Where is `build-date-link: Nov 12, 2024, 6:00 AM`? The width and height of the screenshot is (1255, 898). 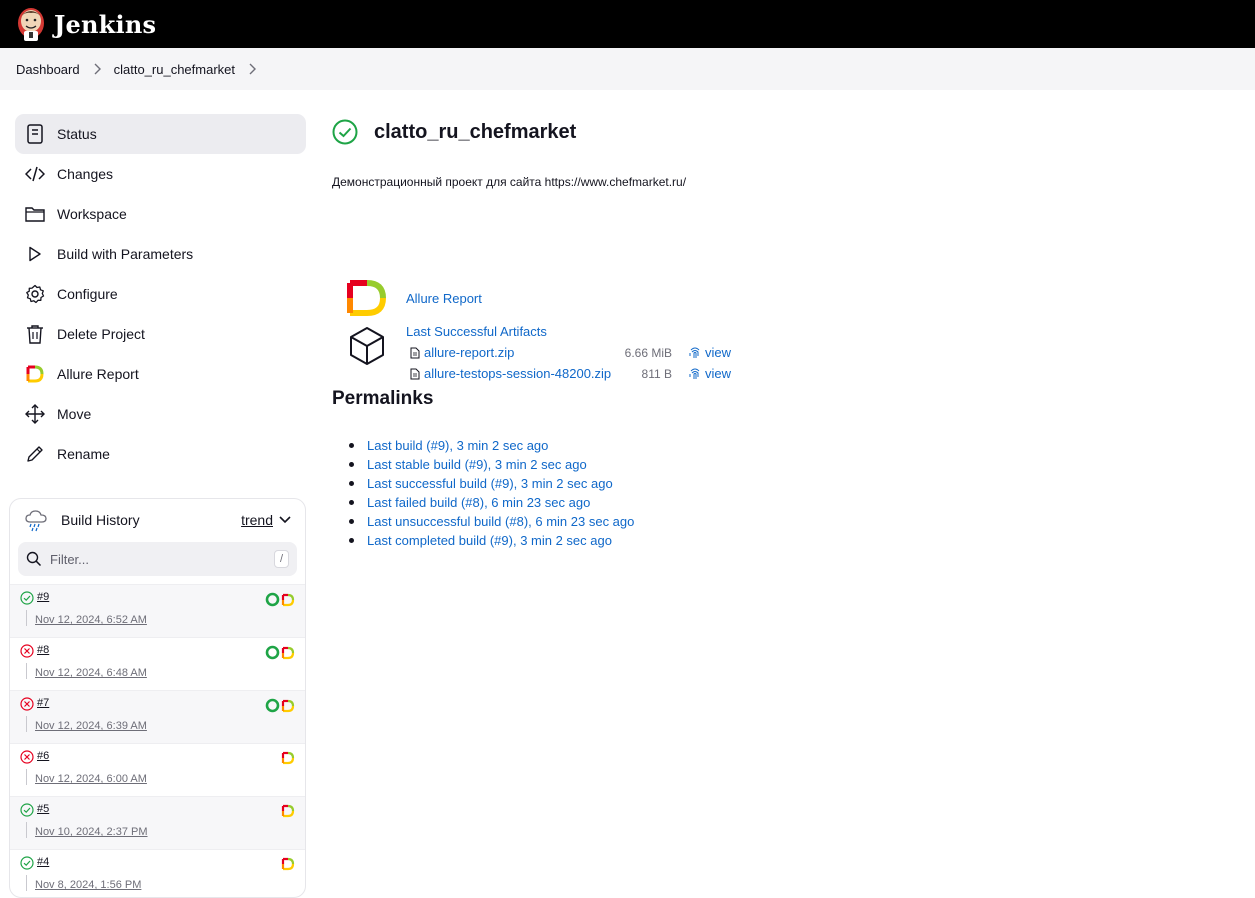 build-date-link: Nov 12, 2024, 6:00 AM is located at coordinates (91, 779).